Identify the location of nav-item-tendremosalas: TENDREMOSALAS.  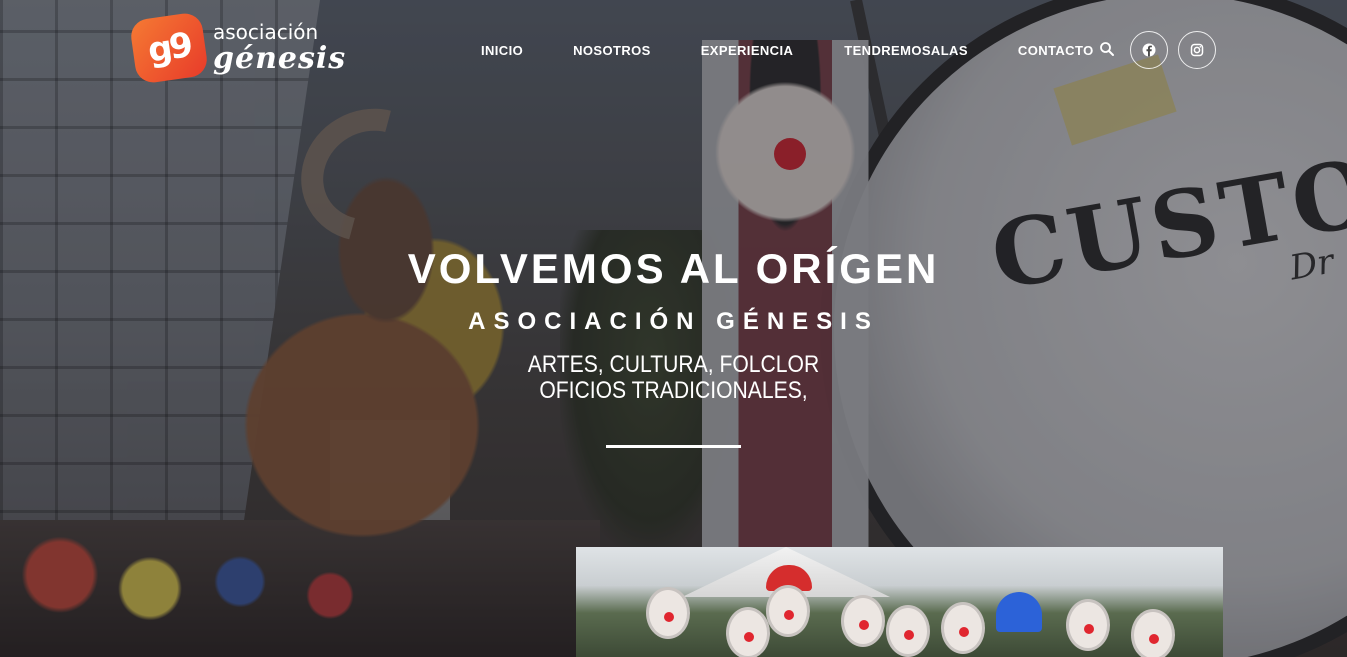
(906, 50).